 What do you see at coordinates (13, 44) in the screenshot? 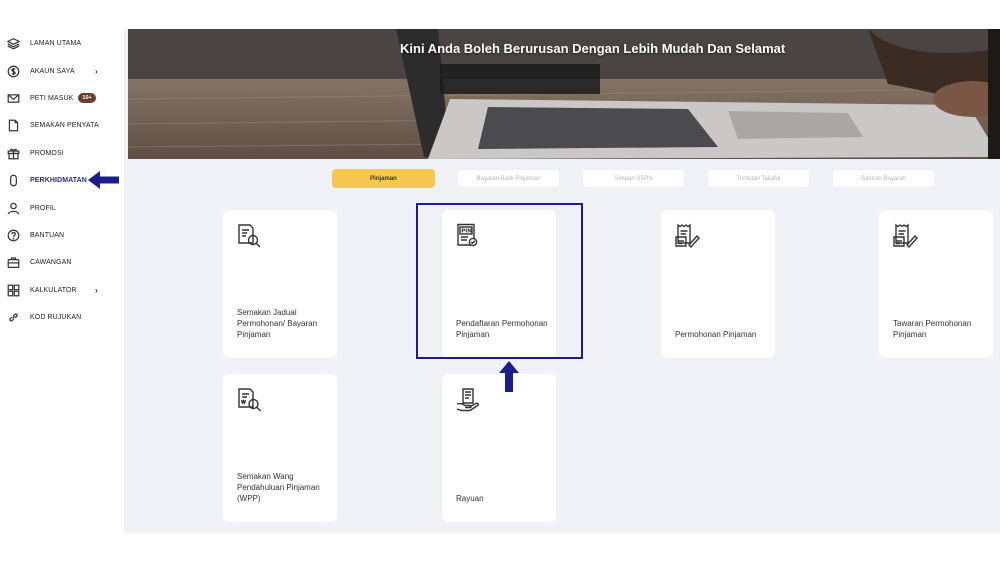
I see `layers-icon` at bounding box center [13, 44].